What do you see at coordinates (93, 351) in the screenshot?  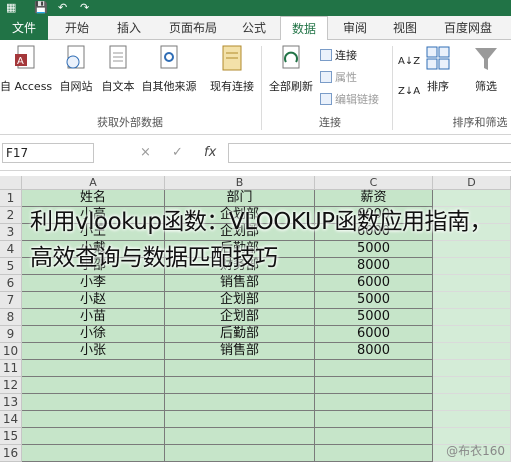 I see `table-cell: 小张` at bounding box center [93, 351].